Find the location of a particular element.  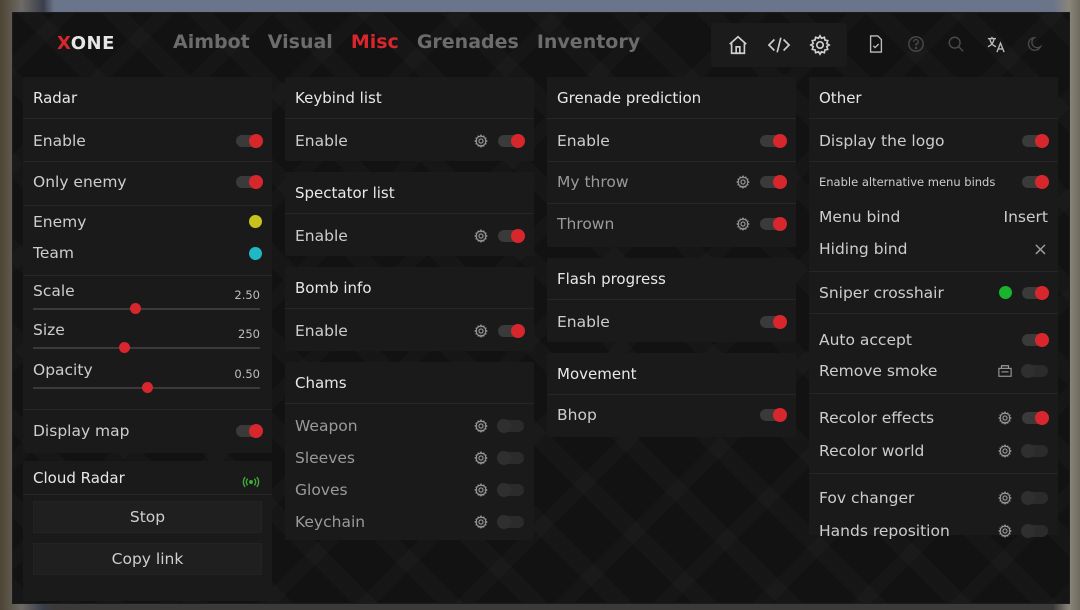

sniper-crosshair-toggle is located at coordinates (1035, 292).